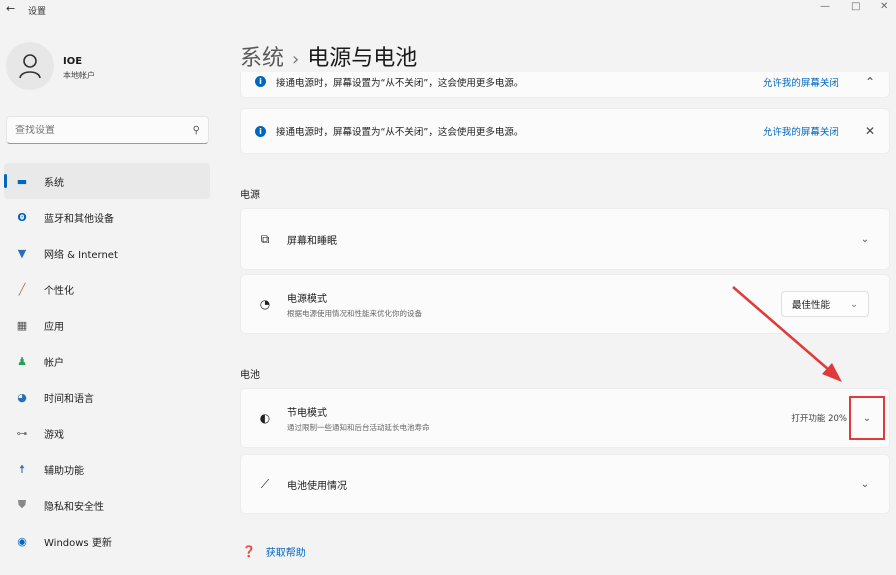 This screenshot has width=896, height=575. What do you see at coordinates (811, 305) in the screenshot?
I see `power-mode-value: 最佳性能` at bounding box center [811, 305].